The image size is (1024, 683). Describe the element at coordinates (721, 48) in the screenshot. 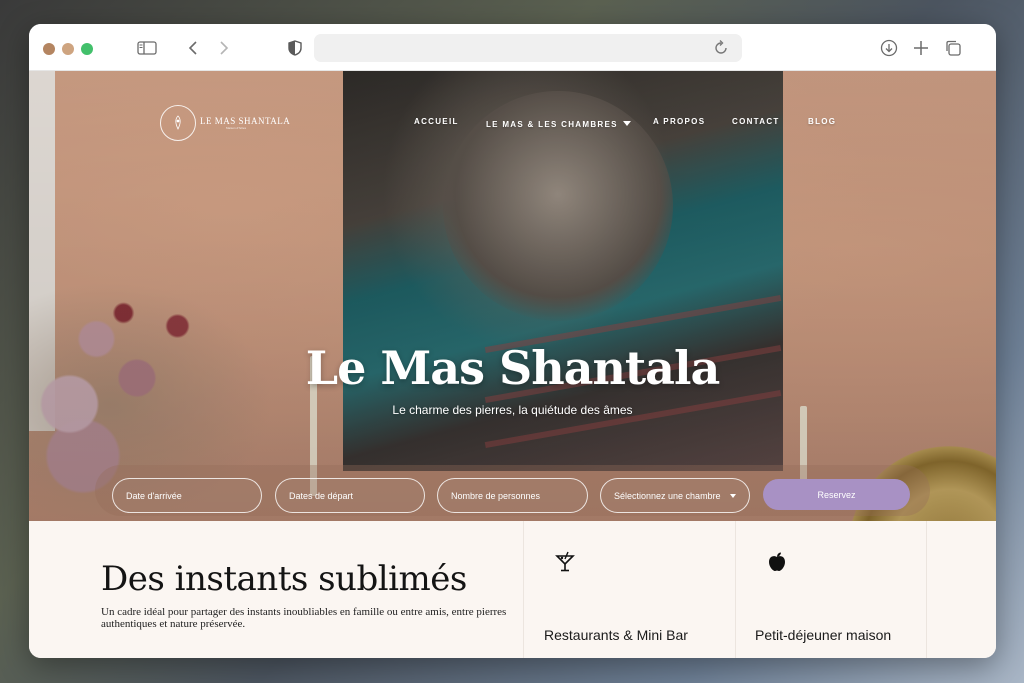

I see `reload-icon` at that location.